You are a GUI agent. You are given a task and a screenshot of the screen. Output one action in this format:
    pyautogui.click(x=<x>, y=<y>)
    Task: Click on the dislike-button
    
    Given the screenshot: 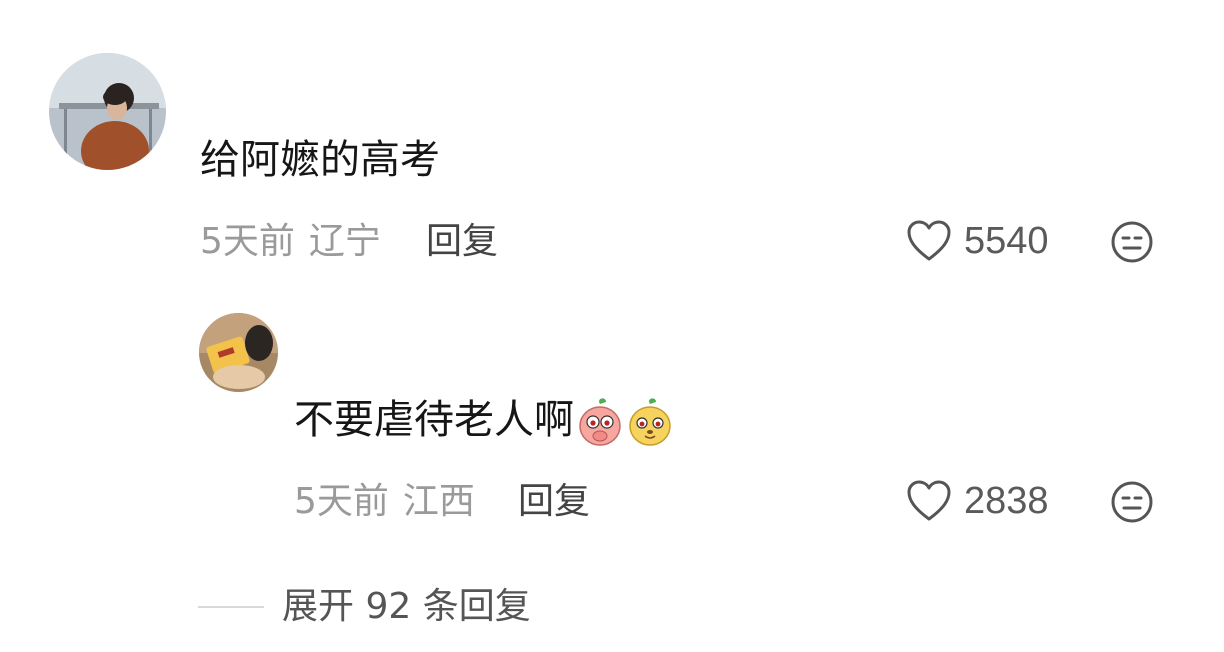 What is the action you would take?
    pyautogui.click(x=1132, y=242)
    